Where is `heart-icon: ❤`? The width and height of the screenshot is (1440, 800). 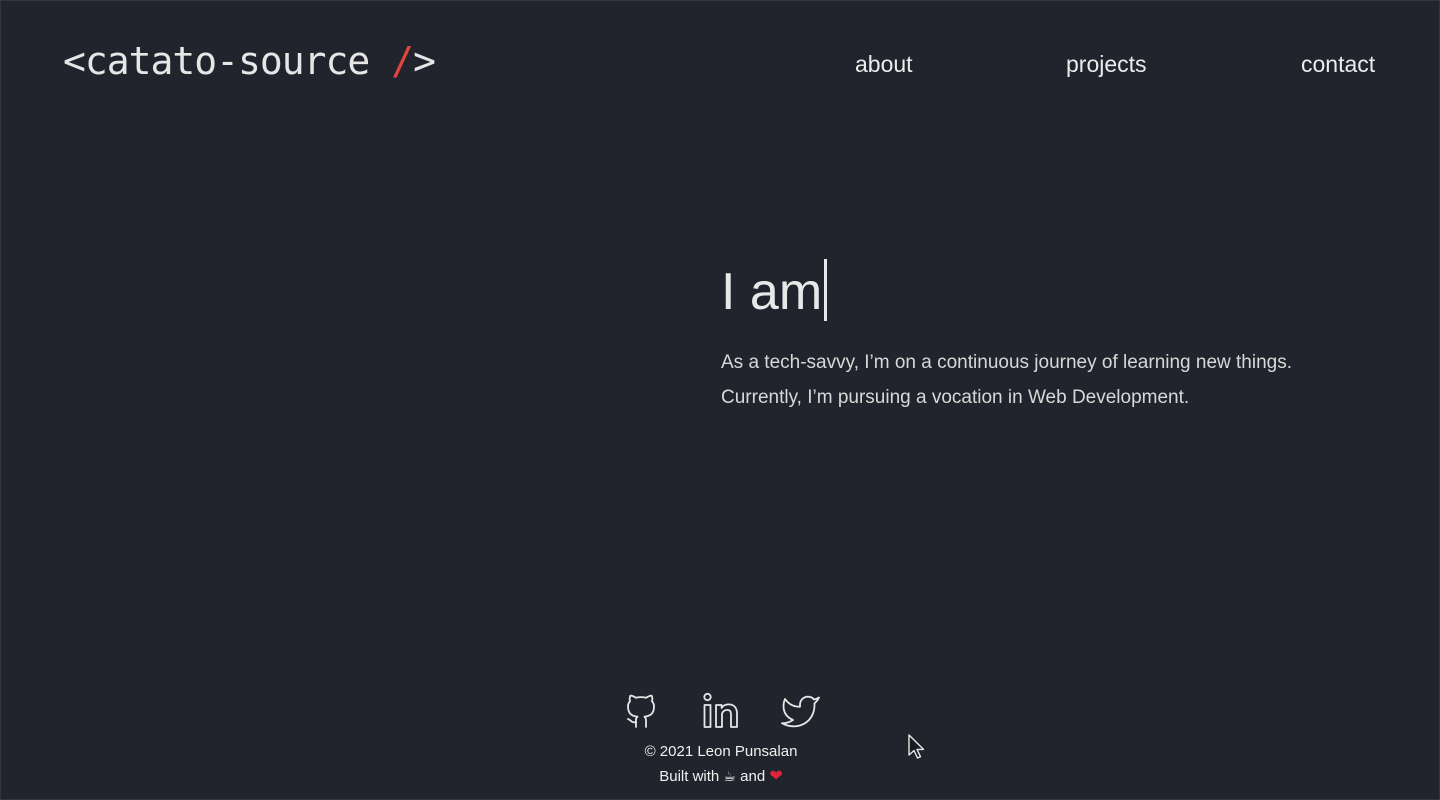
heart-icon: ❤ is located at coordinates (776, 776).